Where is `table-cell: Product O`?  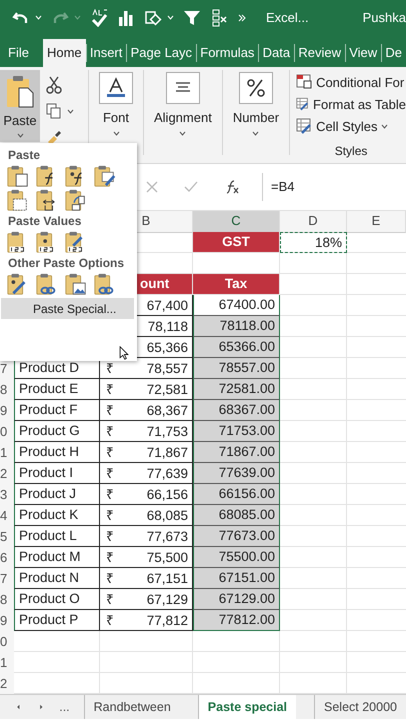 table-cell: Product O is located at coordinates (57, 599).